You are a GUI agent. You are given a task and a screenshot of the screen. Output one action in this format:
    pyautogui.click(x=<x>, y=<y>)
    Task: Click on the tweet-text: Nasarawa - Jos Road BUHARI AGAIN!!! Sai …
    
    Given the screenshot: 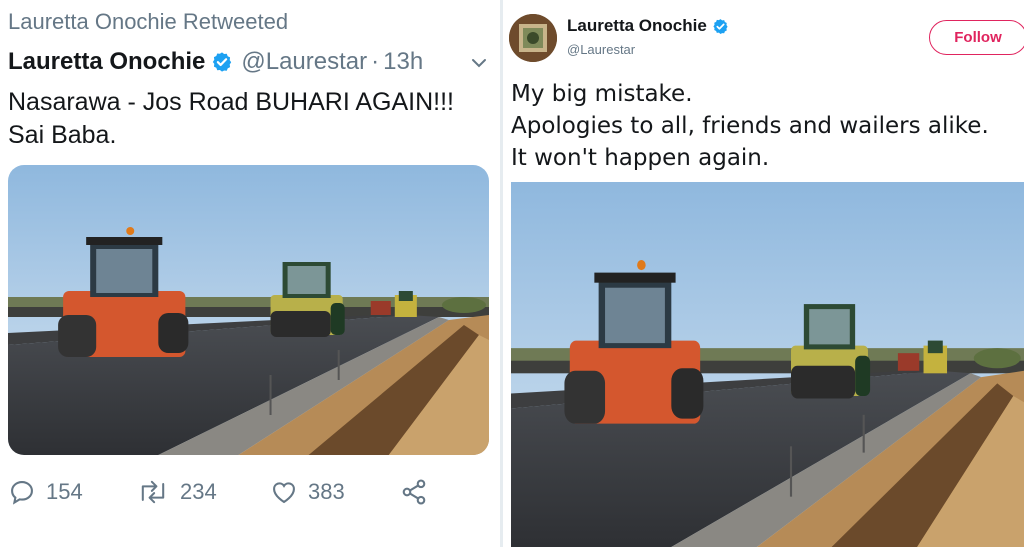 What is the action you would take?
    pyautogui.click(x=231, y=119)
    